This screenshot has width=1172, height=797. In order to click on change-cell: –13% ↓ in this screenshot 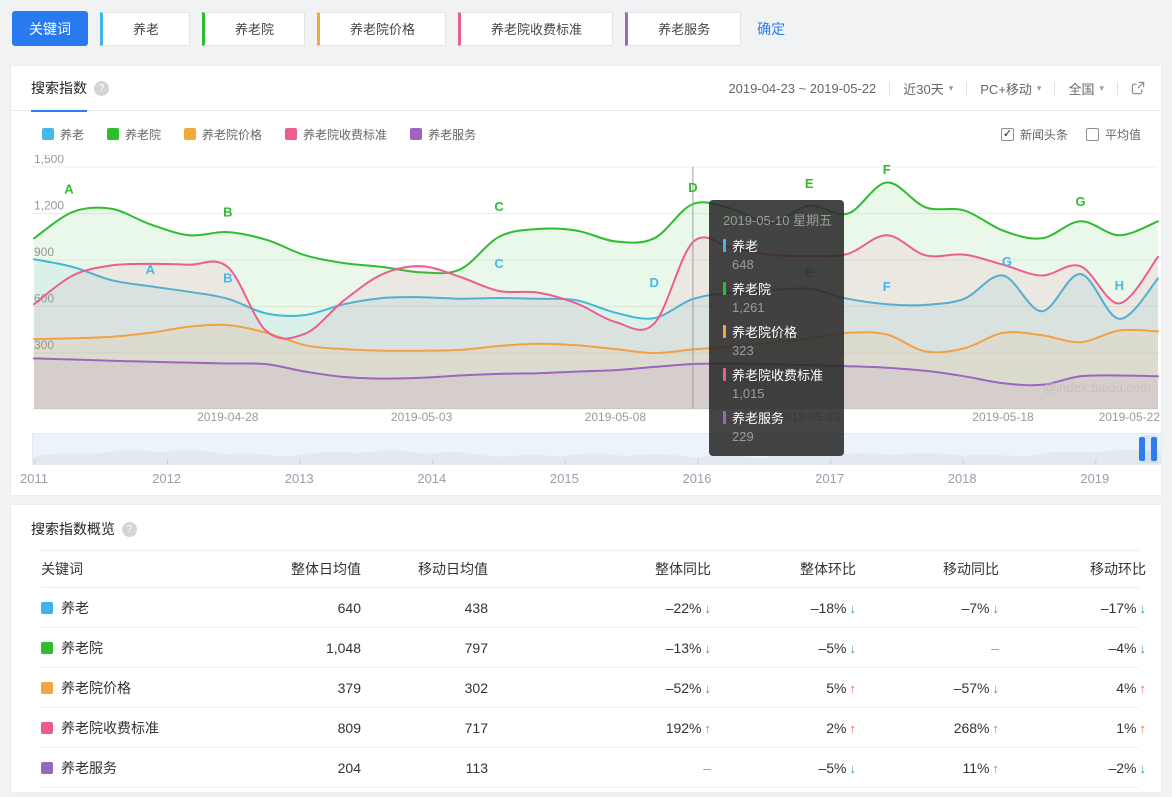, I will do `click(599, 648)`.